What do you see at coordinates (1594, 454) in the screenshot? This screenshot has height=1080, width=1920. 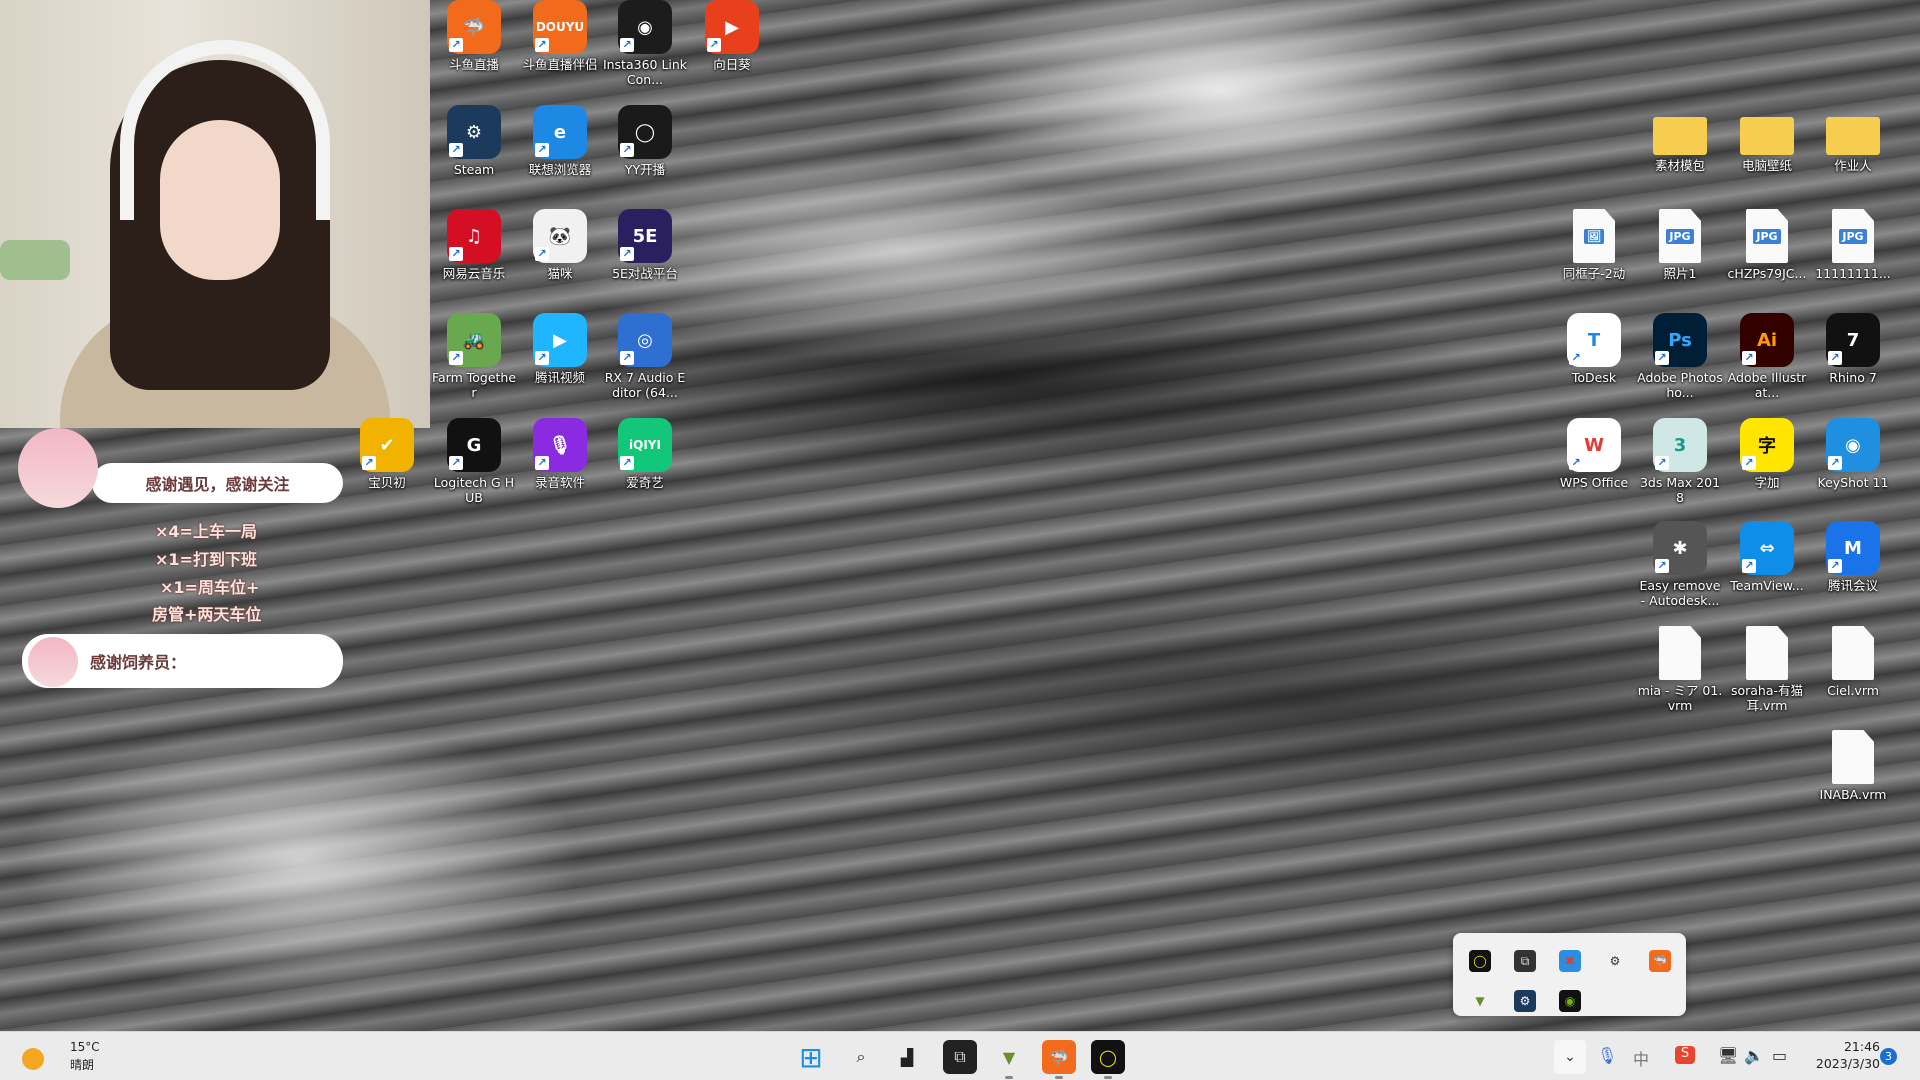 I see `desktop-icon: W ↗ WPS Office` at bounding box center [1594, 454].